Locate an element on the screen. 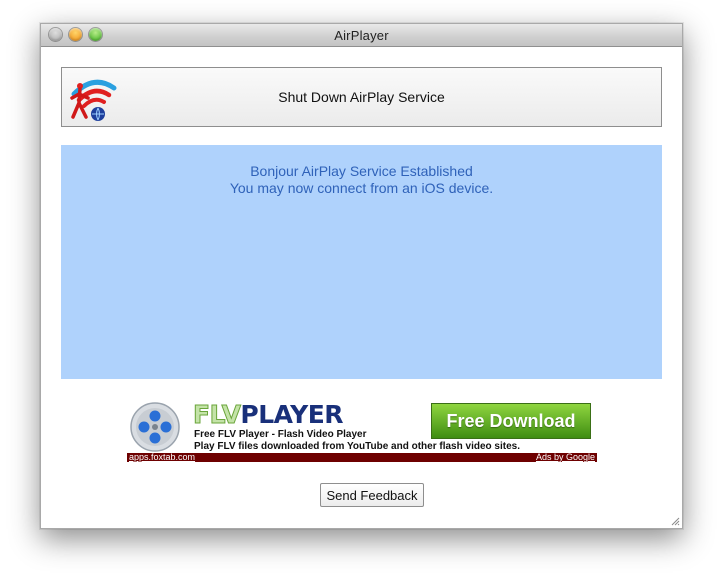  window-title: AirPlayer is located at coordinates (361, 35).